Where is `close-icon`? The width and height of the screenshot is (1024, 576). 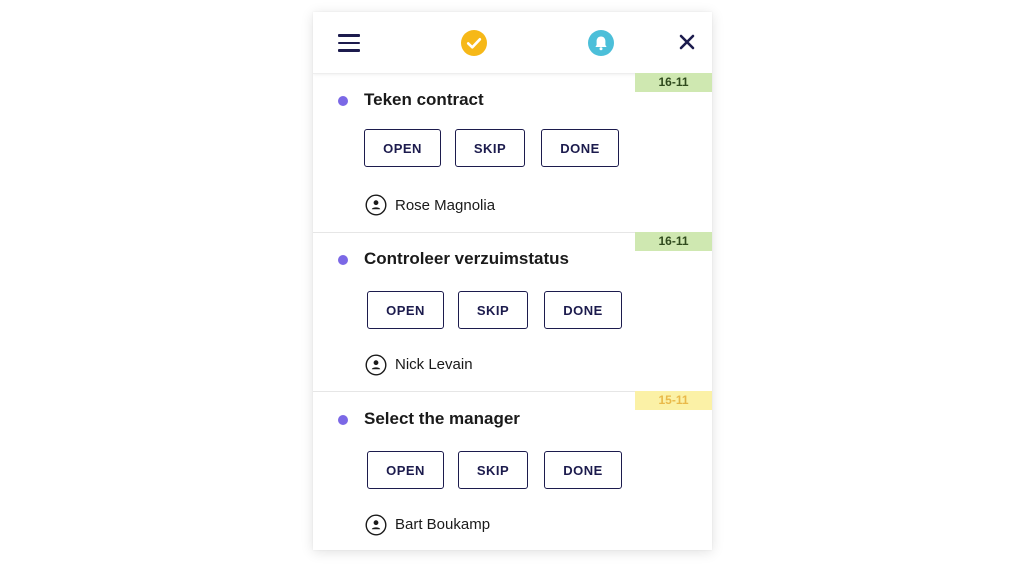
close-icon is located at coordinates (687, 42).